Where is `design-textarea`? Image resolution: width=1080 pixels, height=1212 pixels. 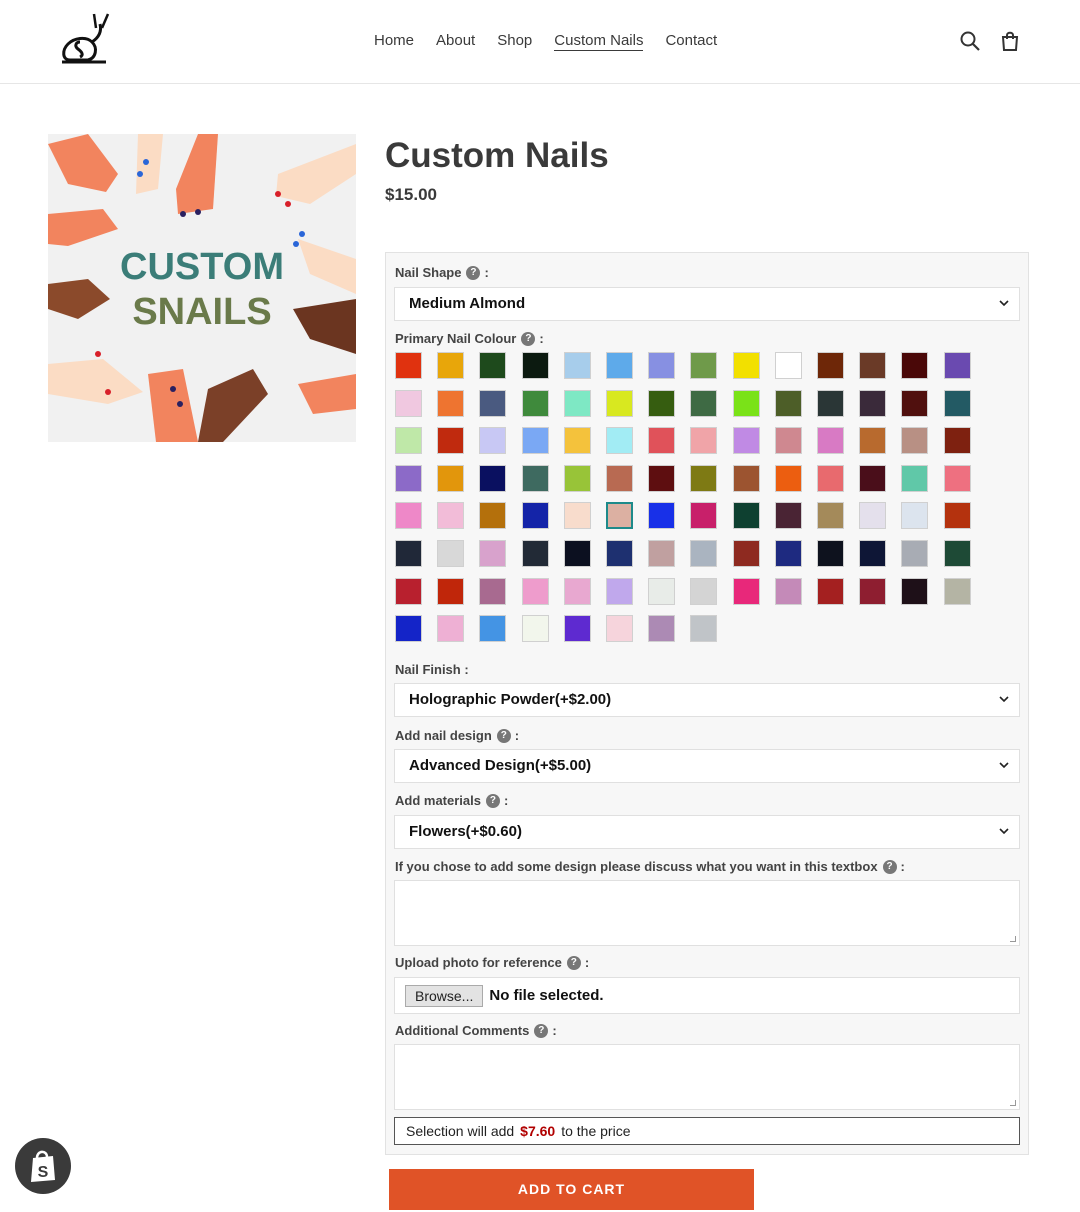
design-textarea is located at coordinates (707, 913).